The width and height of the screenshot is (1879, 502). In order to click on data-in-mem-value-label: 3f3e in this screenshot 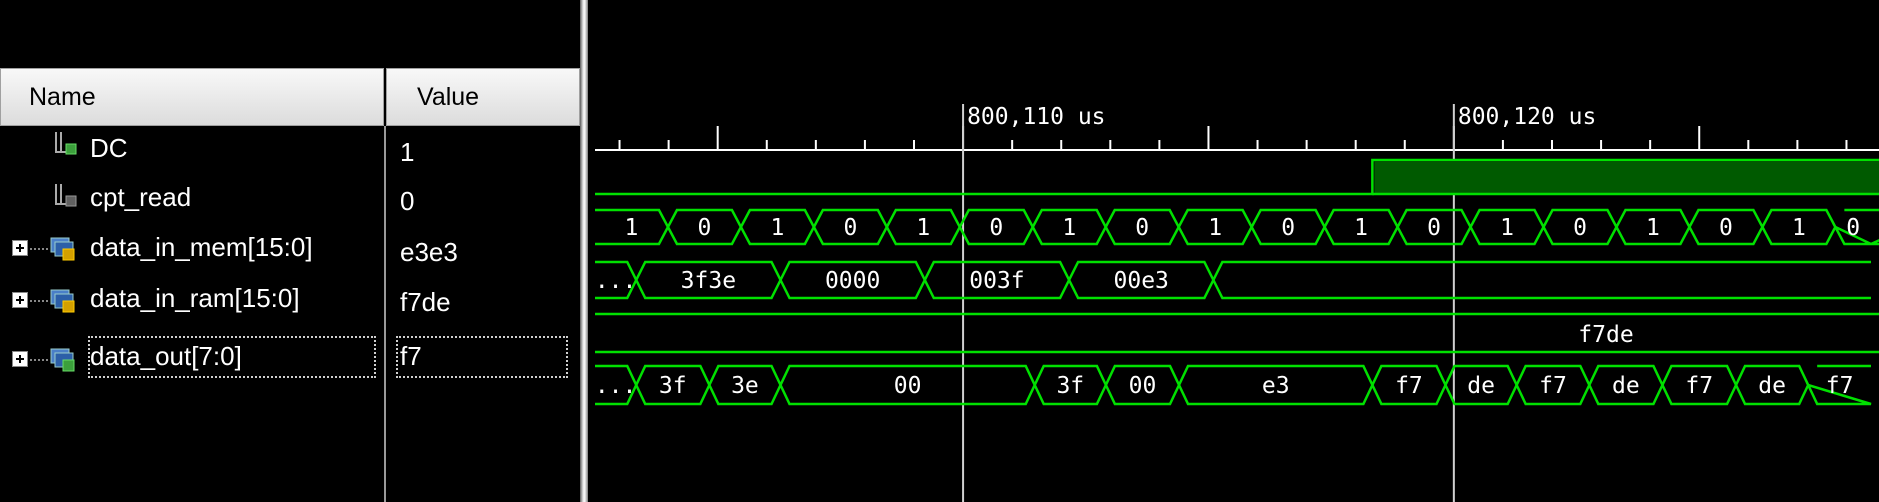, I will do `click(708, 281)`.